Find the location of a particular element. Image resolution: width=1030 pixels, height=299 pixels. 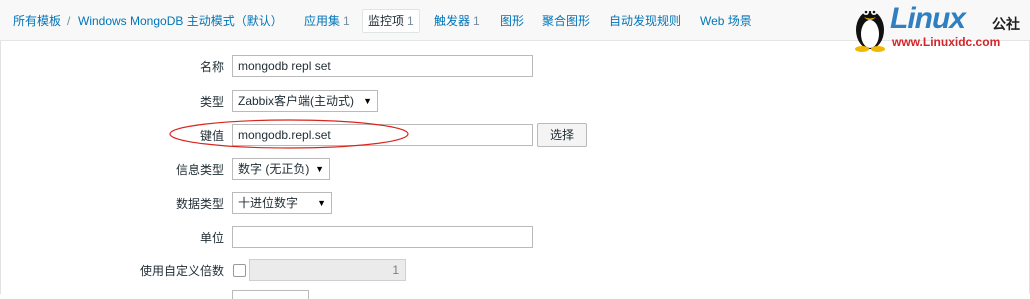

logo-brand: Linux is located at coordinates (928, 18).